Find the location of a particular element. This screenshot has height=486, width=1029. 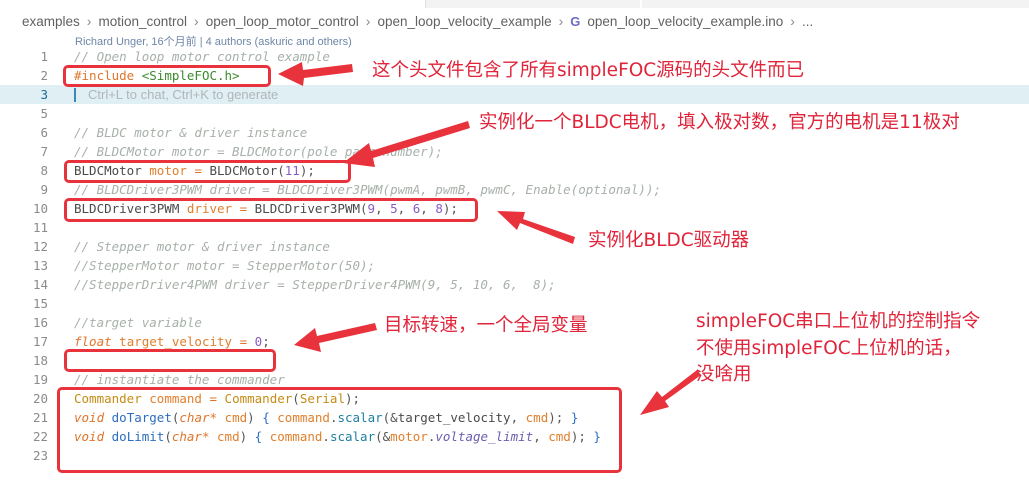

line-number: 13 is located at coordinates (40, 265).